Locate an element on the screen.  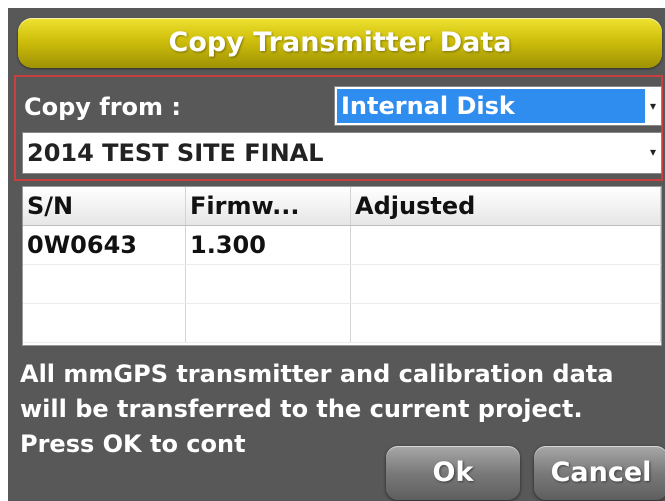
source-disk-select: Internal Disk ▾ is located at coordinates (498, 106).